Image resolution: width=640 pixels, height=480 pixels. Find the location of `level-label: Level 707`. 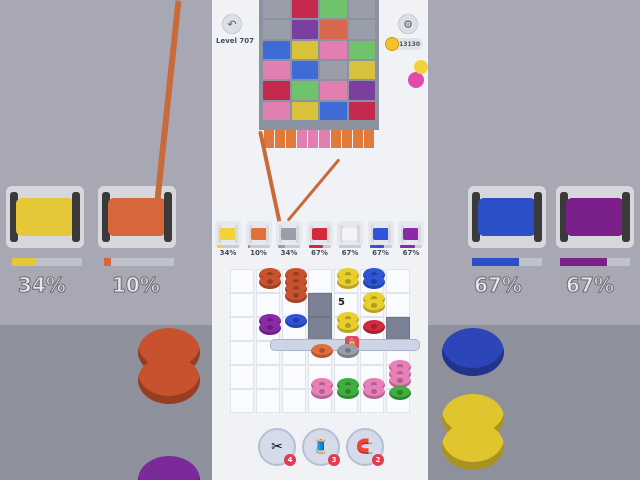

level-label: Level 707 is located at coordinates (235, 41).